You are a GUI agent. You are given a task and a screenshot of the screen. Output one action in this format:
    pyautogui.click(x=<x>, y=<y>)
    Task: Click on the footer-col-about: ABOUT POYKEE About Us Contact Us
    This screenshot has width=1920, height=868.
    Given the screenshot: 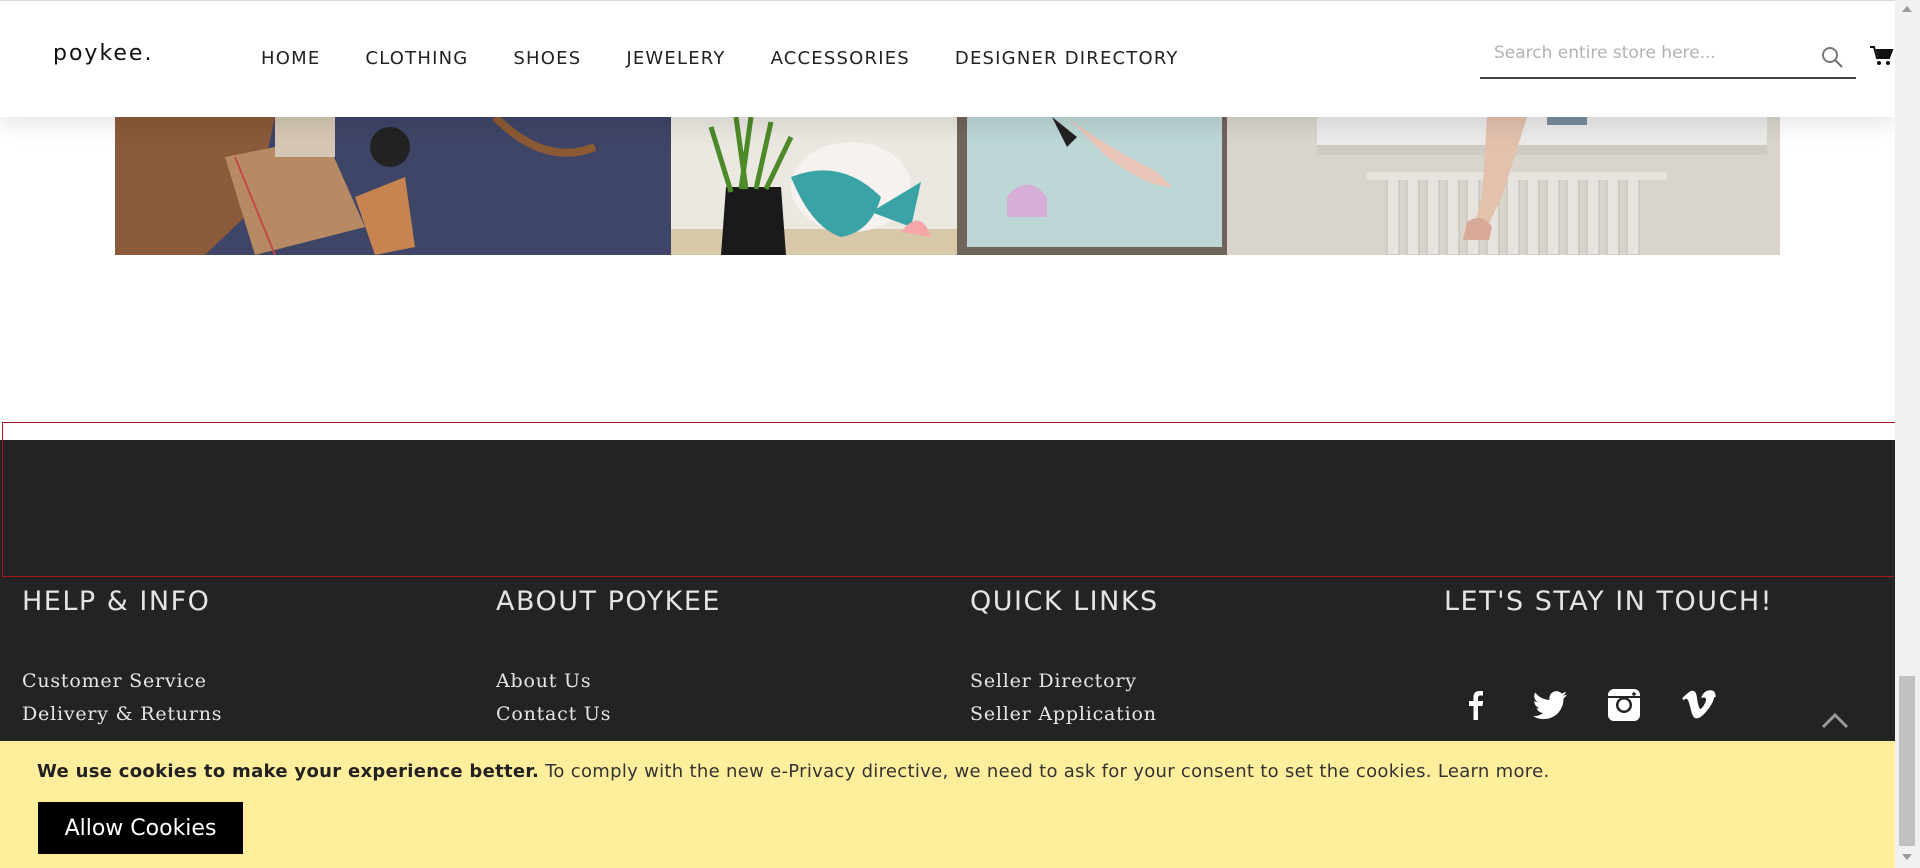 What is the action you would take?
    pyautogui.click(x=608, y=658)
    